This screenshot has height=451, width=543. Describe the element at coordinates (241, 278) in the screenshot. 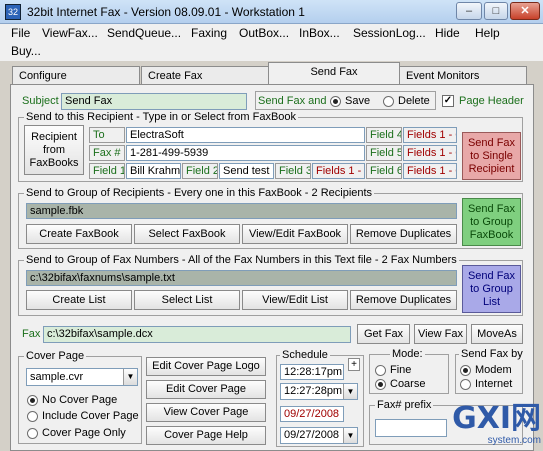

I see `fax-numbers-file-input: c:\32bifax\faxnums\sample.txt` at that location.